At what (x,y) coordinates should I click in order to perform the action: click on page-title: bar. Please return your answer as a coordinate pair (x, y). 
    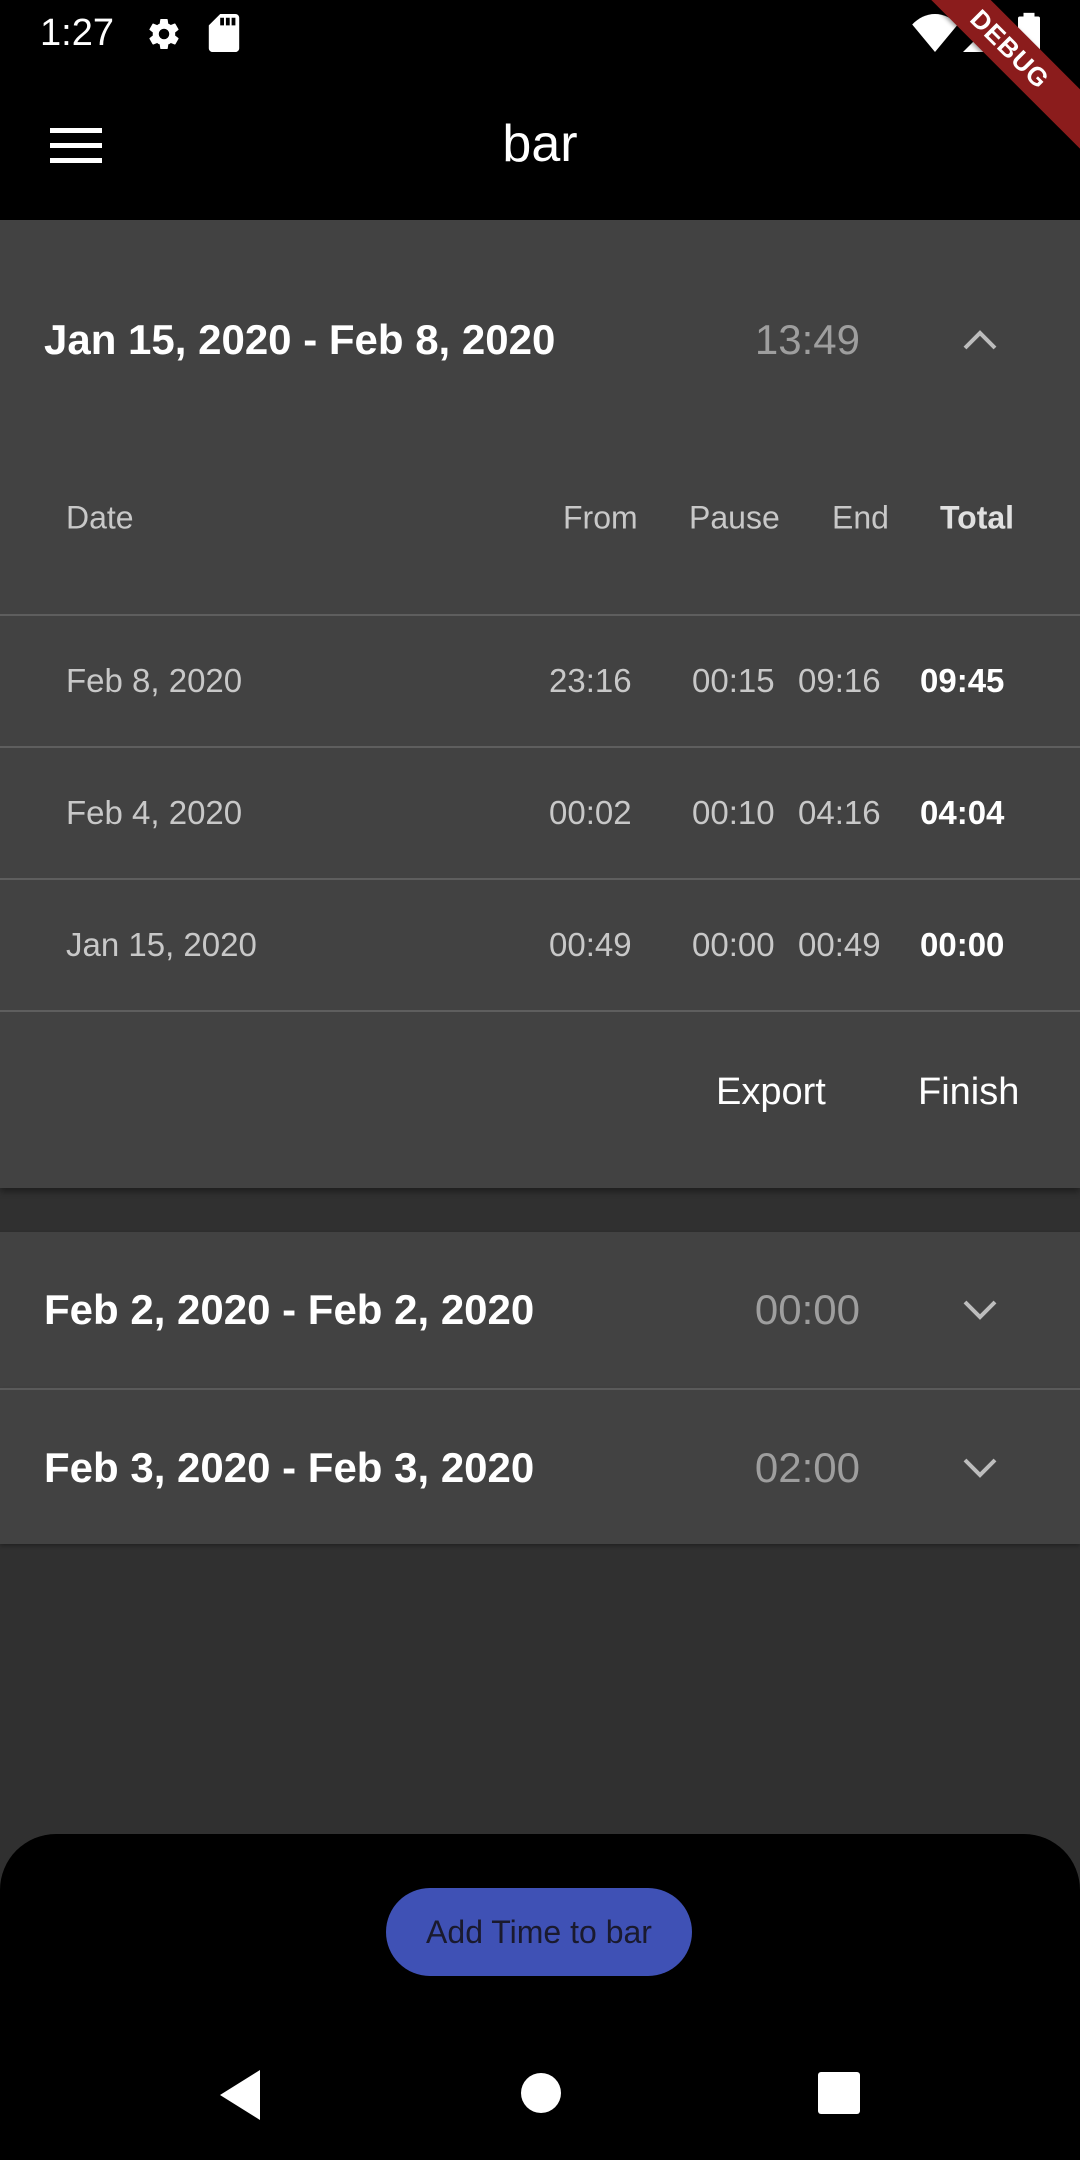
    Looking at the image, I should click on (540, 144).